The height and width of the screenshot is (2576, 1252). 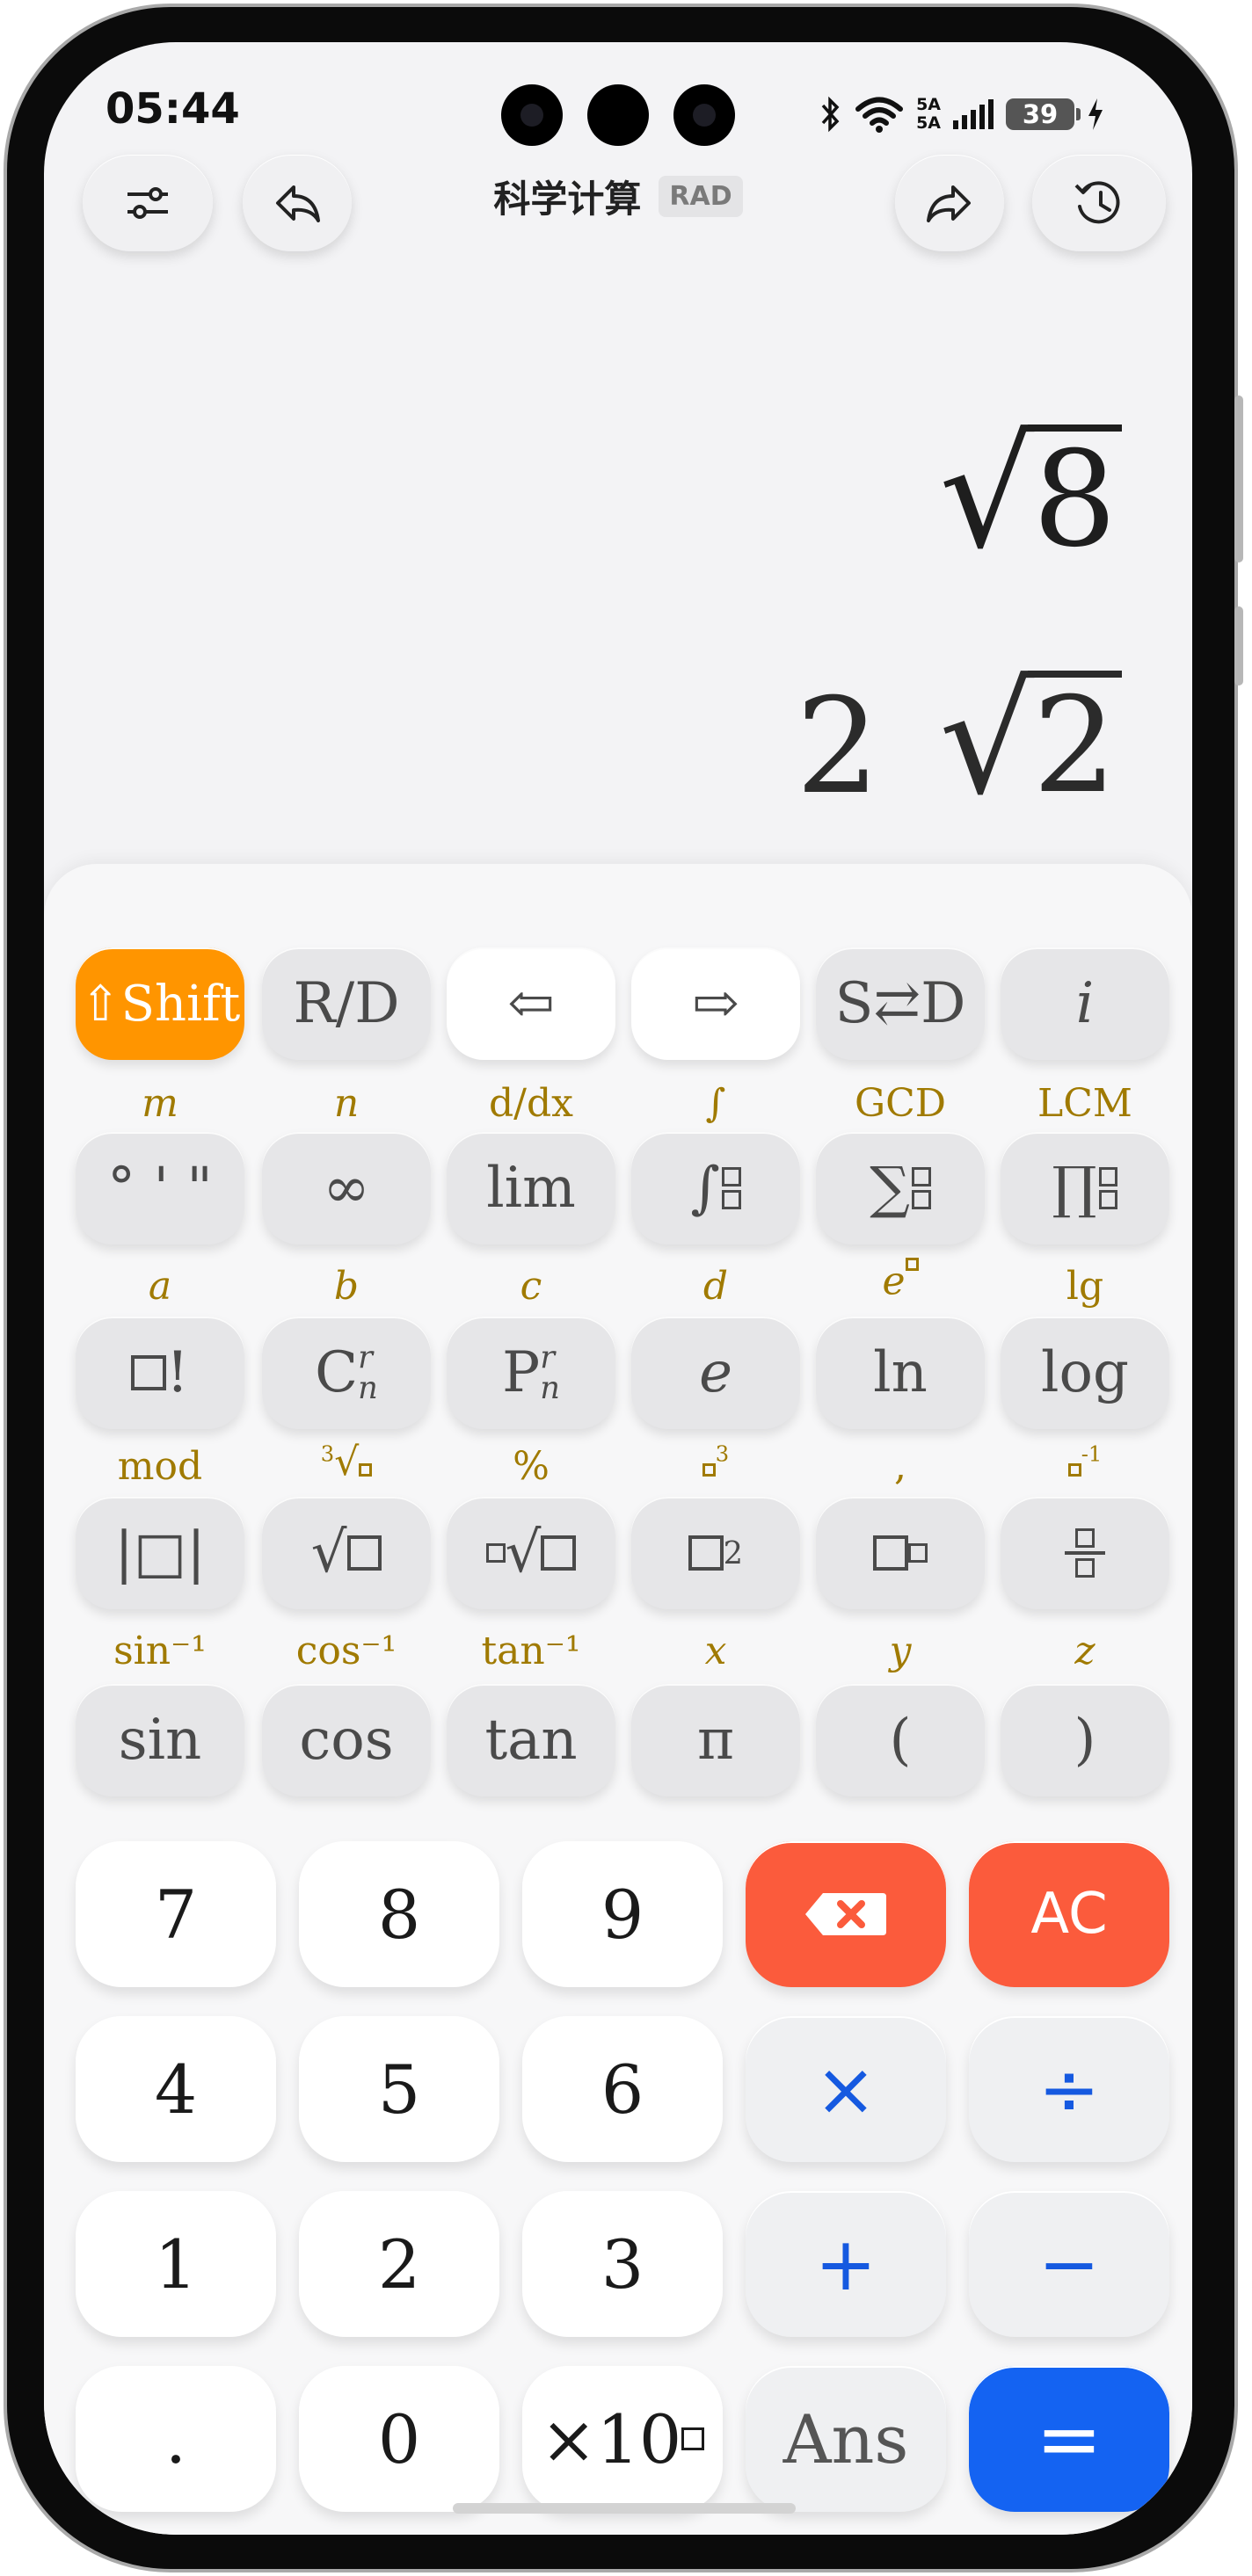 I want to click on redo-icon, so click(x=949, y=203).